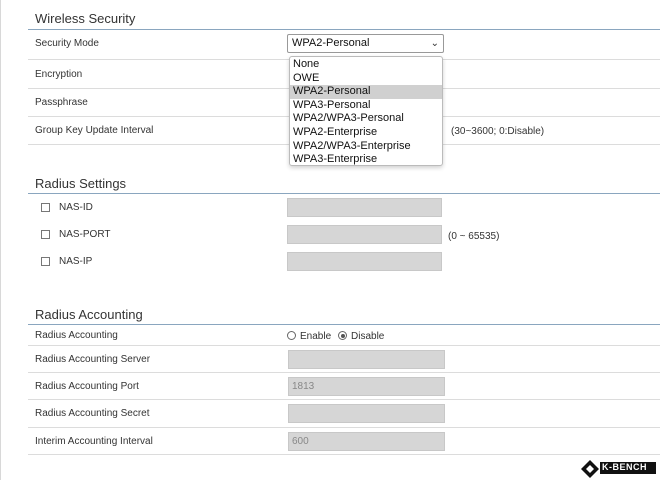 The height and width of the screenshot is (484, 660). Describe the element at coordinates (366, 133) in the screenshot. I see `dropdown-option-wpa2-enterprise: WPA2-Enterprise` at that location.